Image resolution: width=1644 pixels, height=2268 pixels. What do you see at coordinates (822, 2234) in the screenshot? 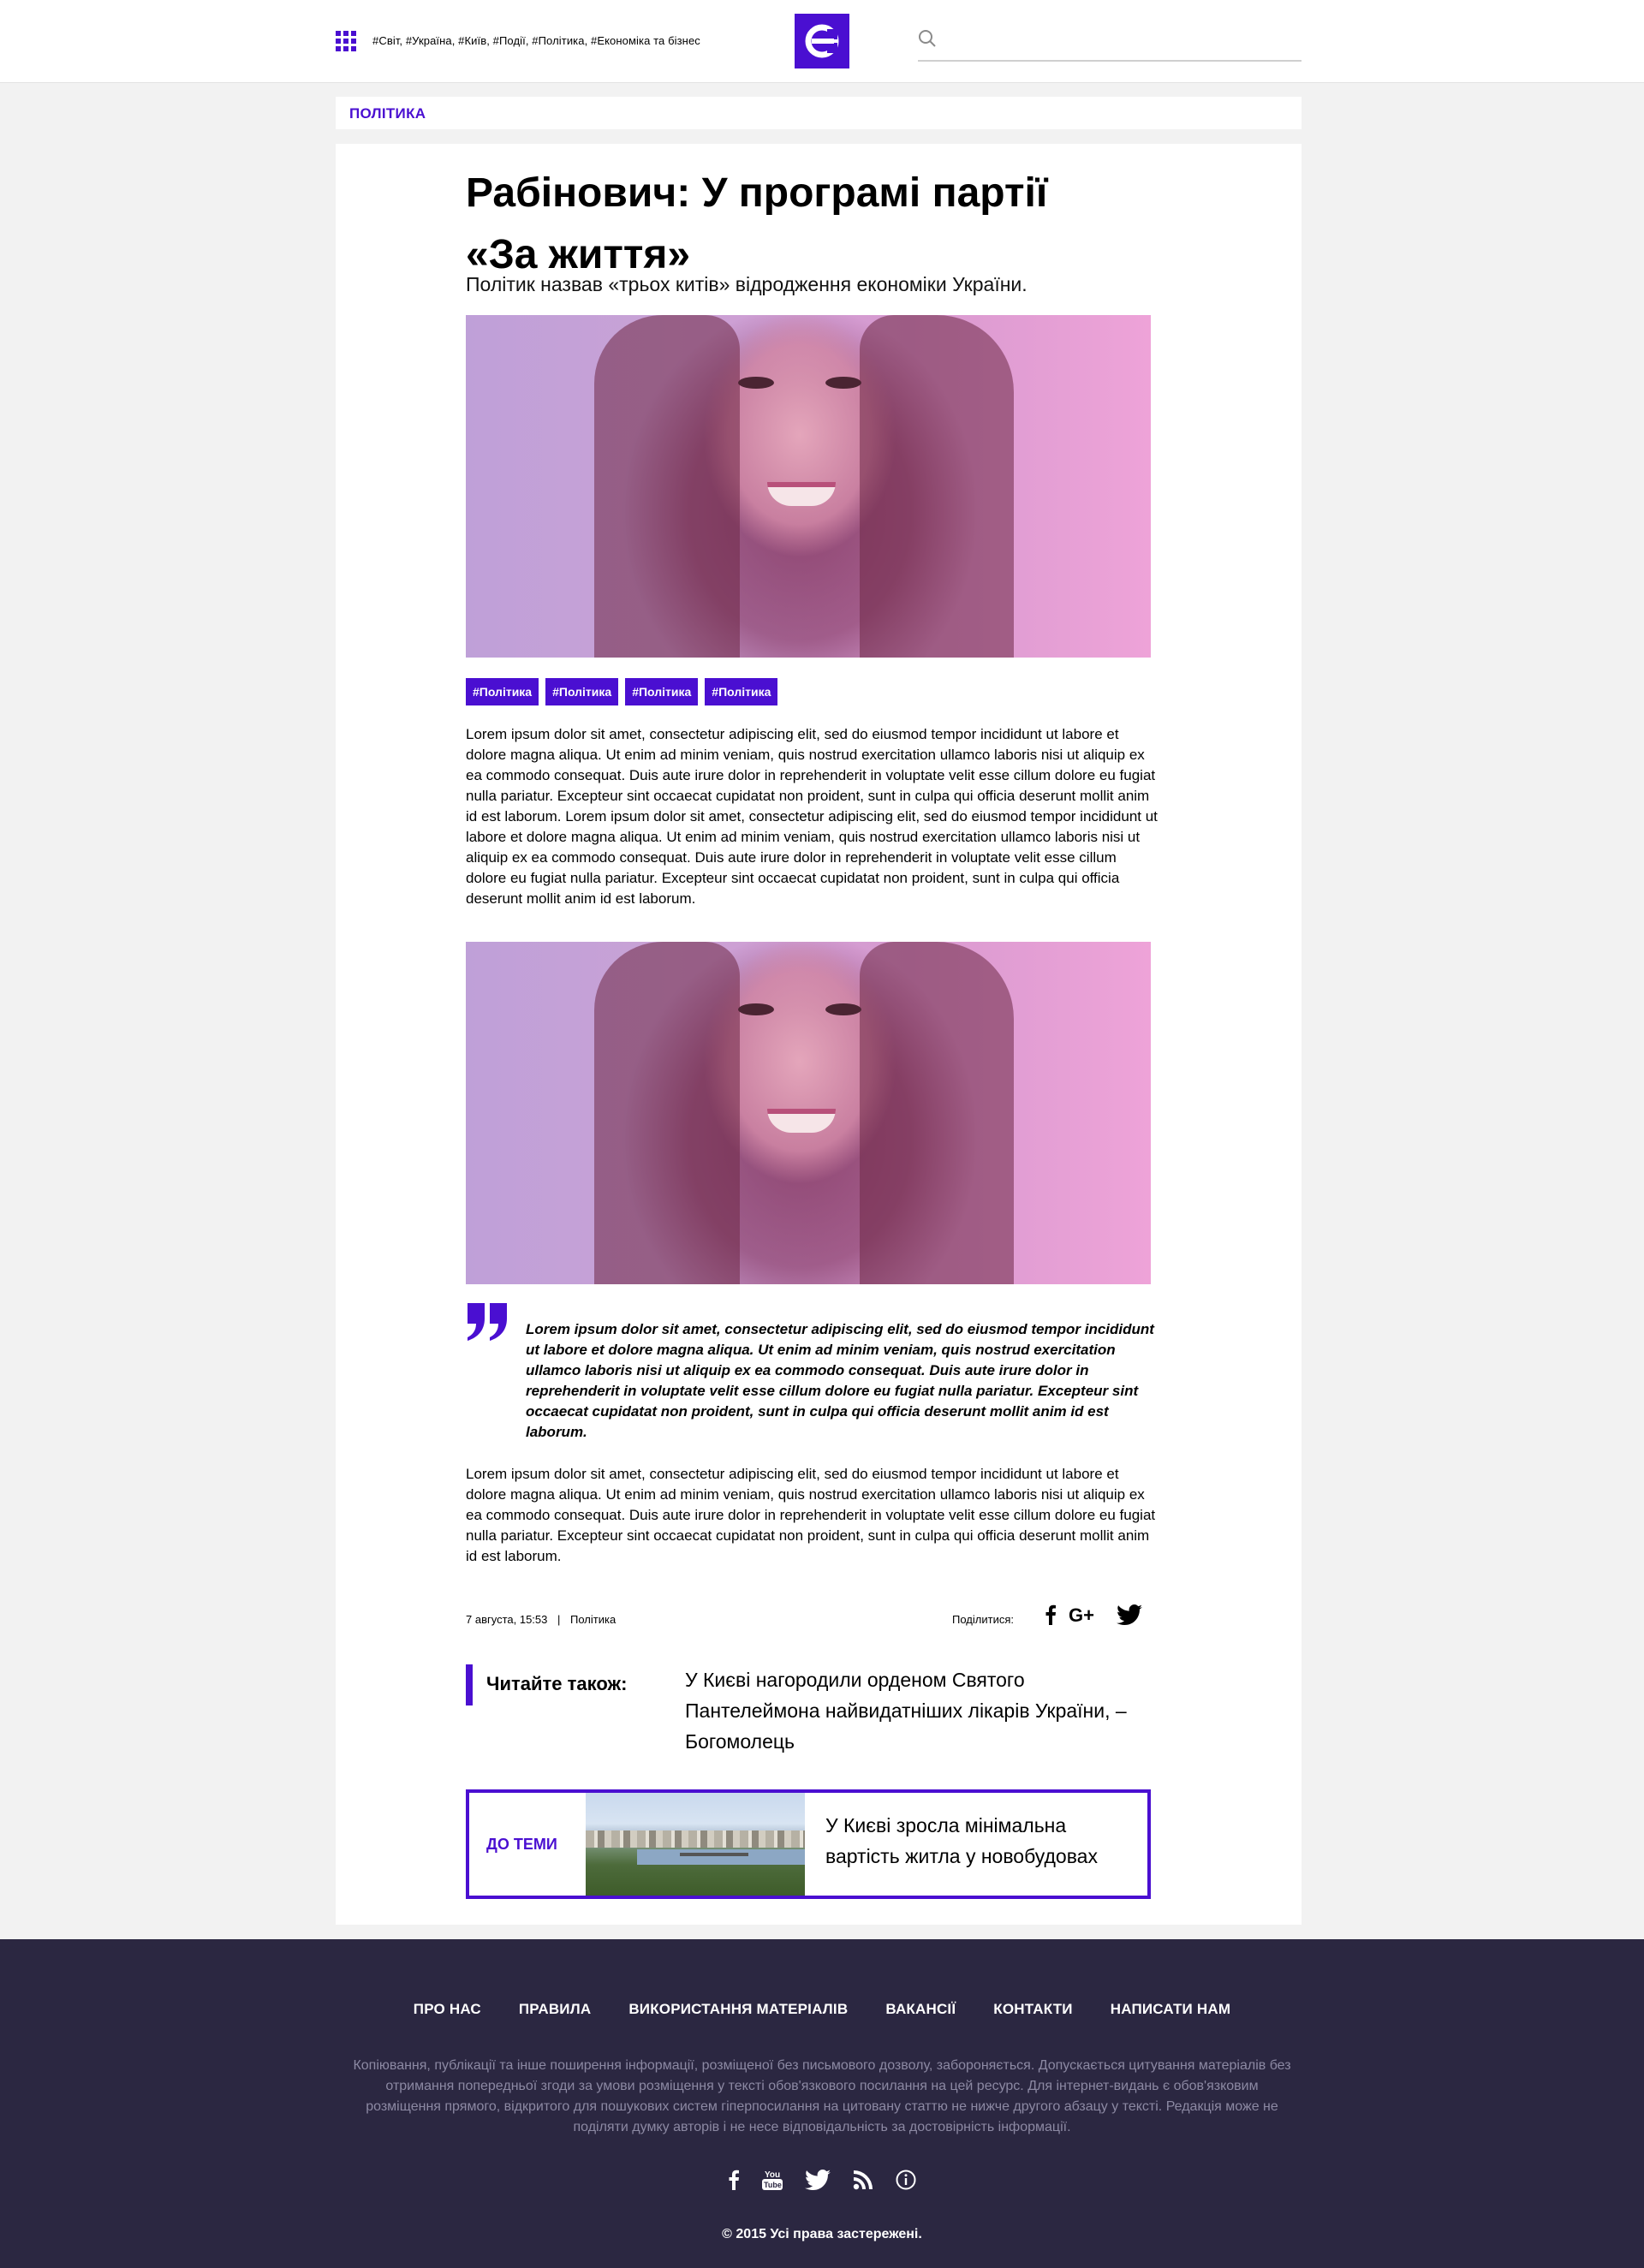
I see `footer-copyright: © 2015 Усі права застережені.` at bounding box center [822, 2234].